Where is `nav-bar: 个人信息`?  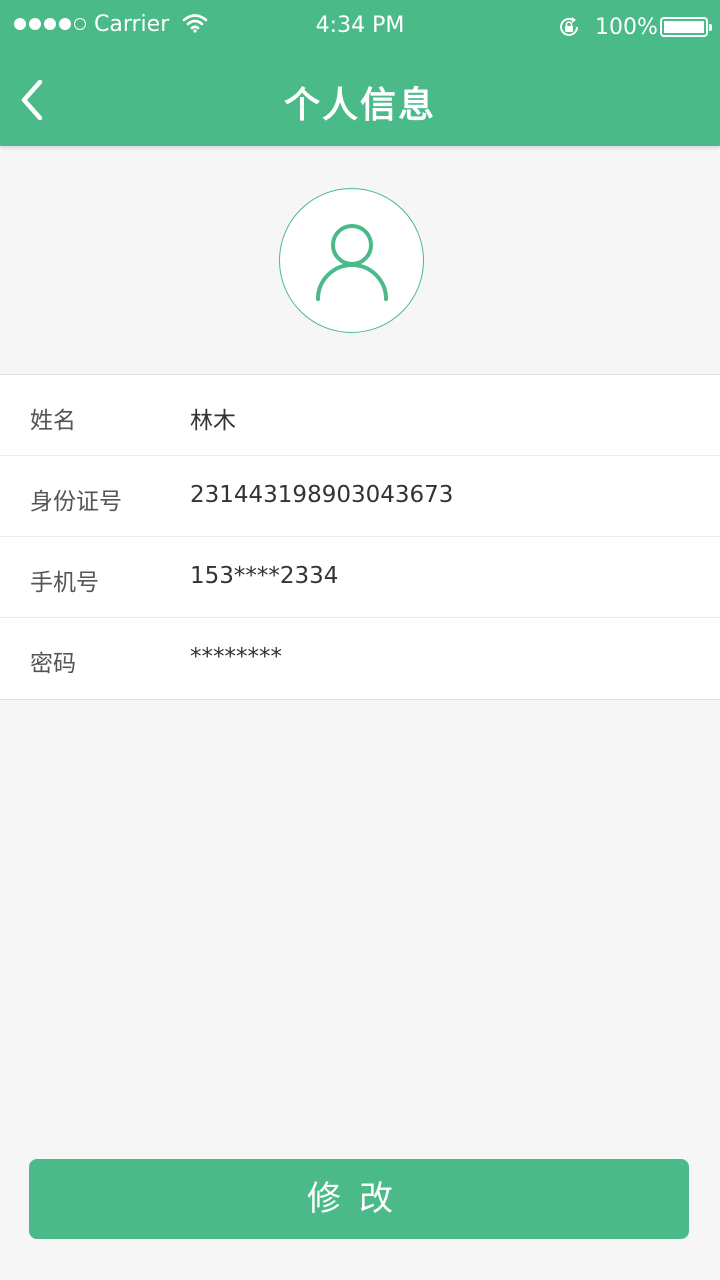
nav-bar: 个人信息 is located at coordinates (360, 100).